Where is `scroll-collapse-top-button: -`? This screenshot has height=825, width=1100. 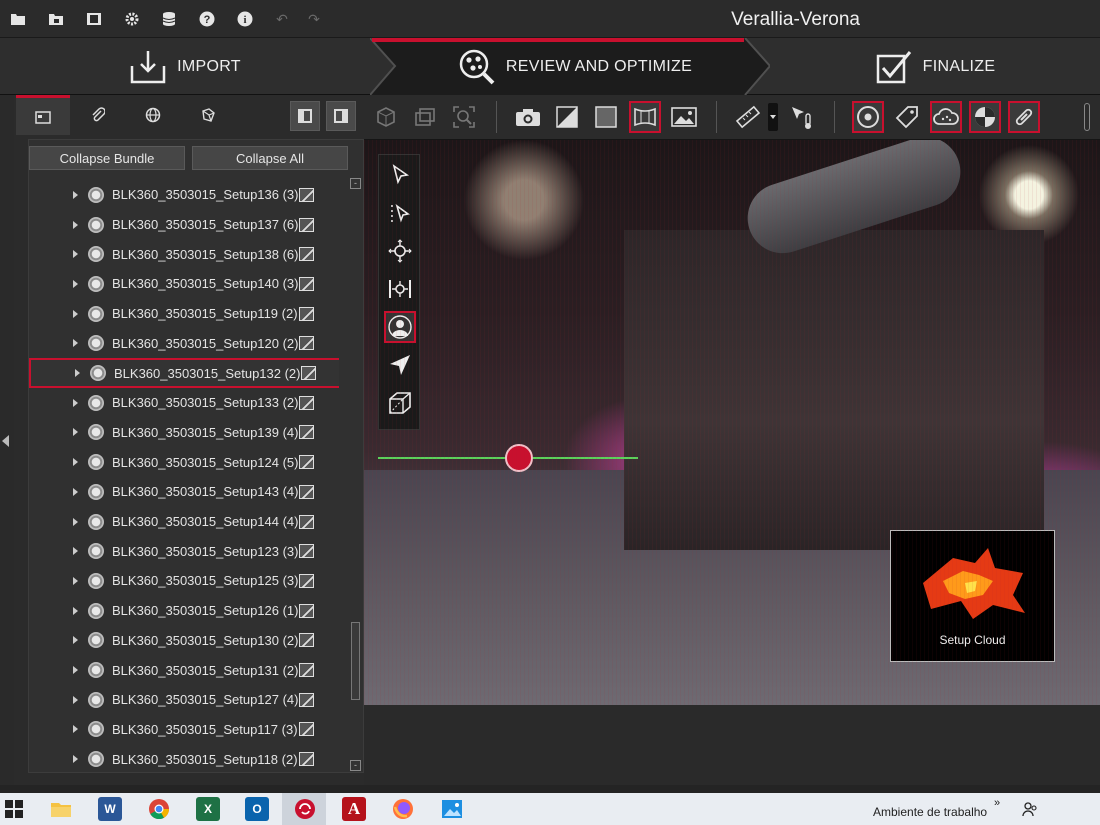
scroll-collapse-top-button: - is located at coordinates (355, 183).